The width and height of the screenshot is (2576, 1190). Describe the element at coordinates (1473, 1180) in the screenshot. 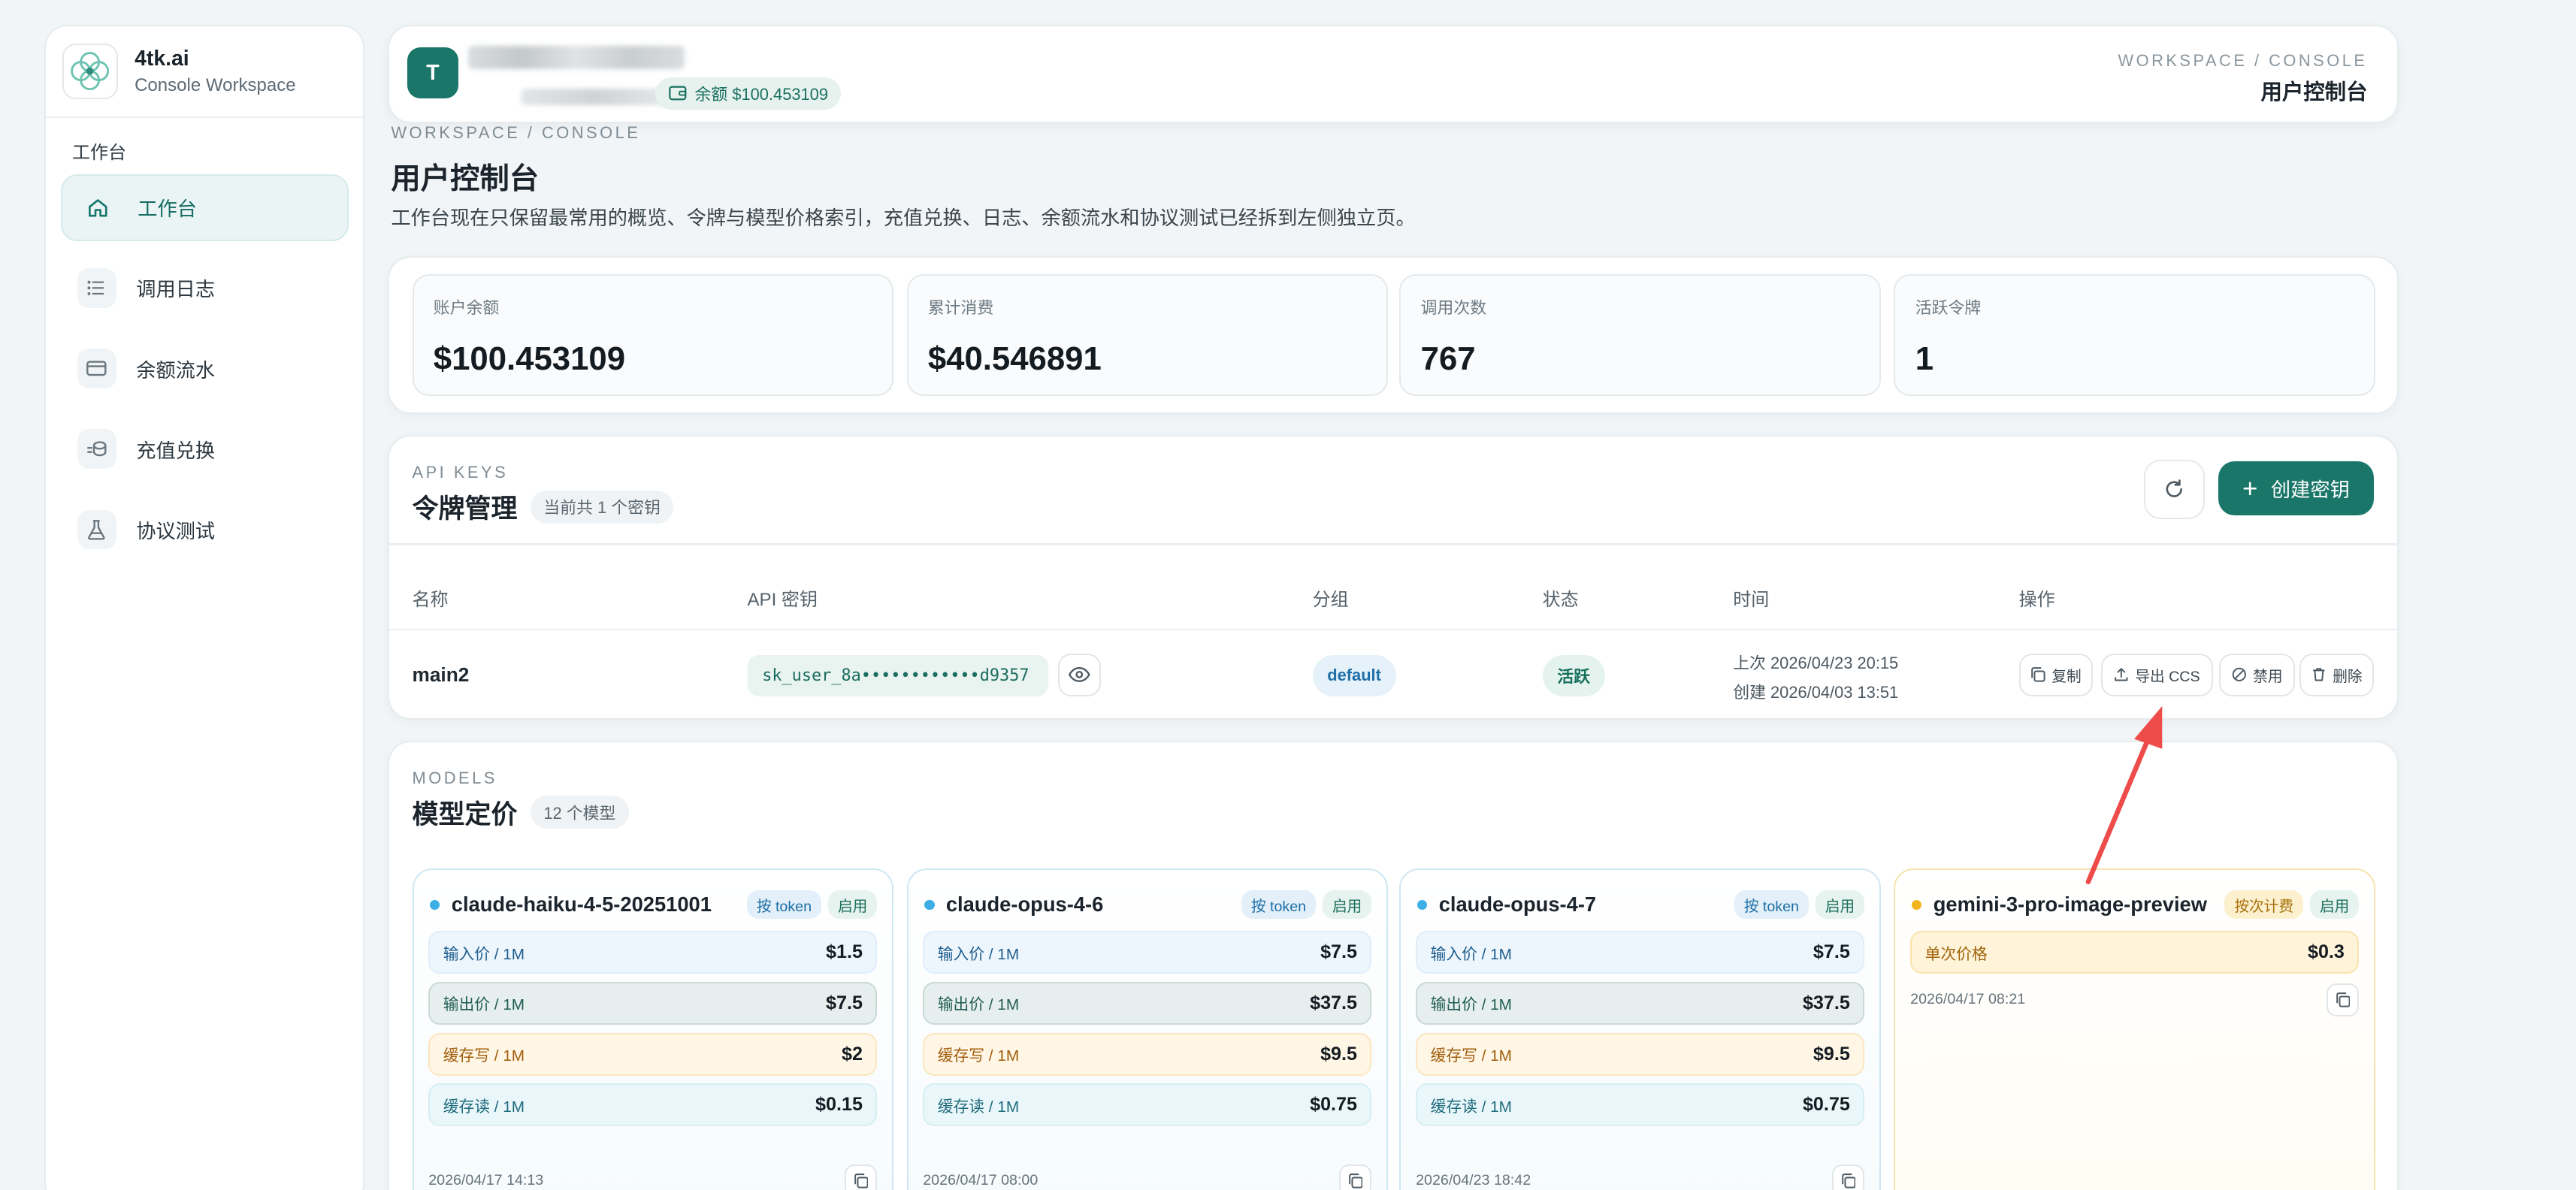

I see `model-date: 2026/04/23 18:42` at that location.